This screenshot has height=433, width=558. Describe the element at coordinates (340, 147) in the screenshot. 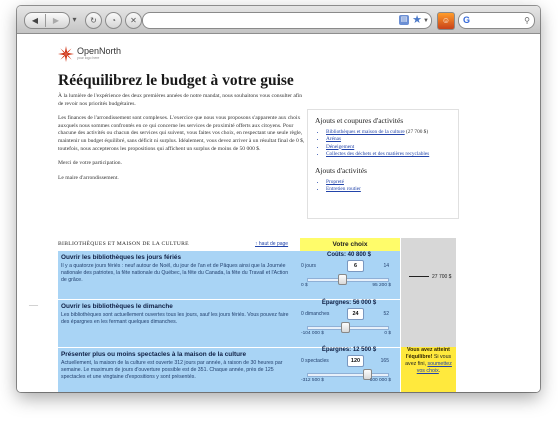

I see `nav-link-snow-removal: Déneigement` at that location.